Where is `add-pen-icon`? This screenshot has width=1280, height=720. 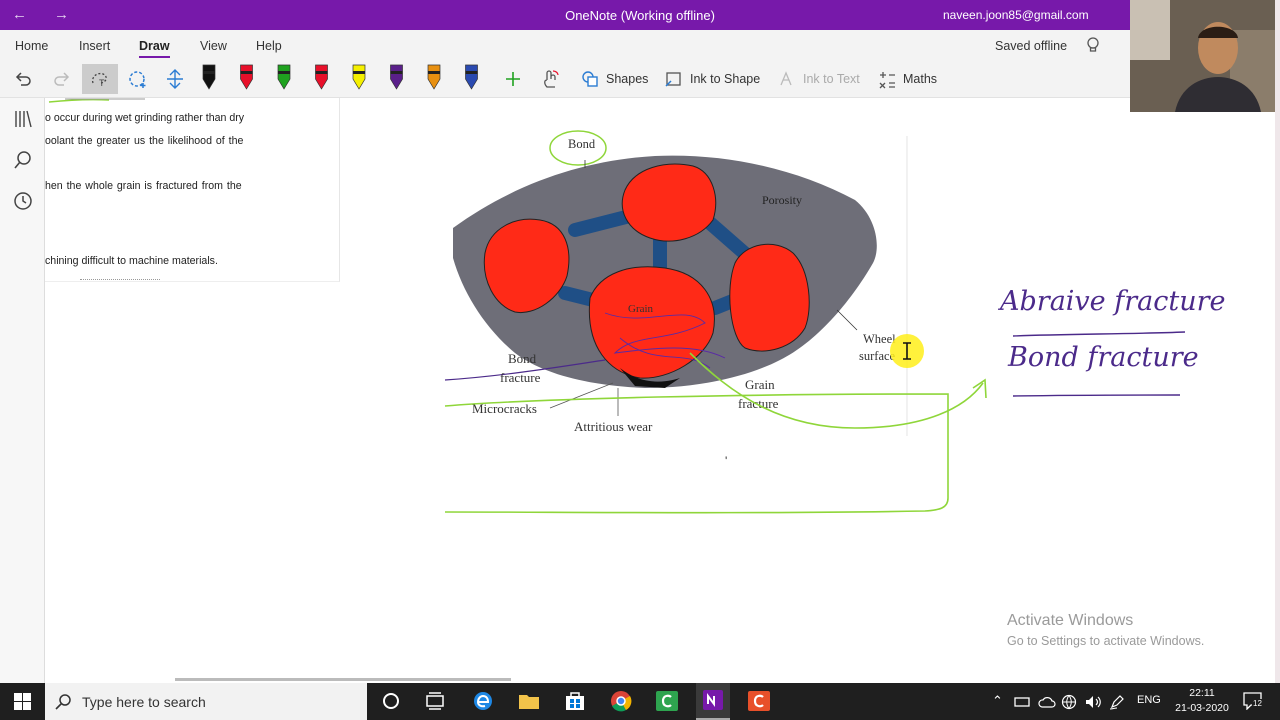 add-pen-icon is located at coordinates (513, 79).